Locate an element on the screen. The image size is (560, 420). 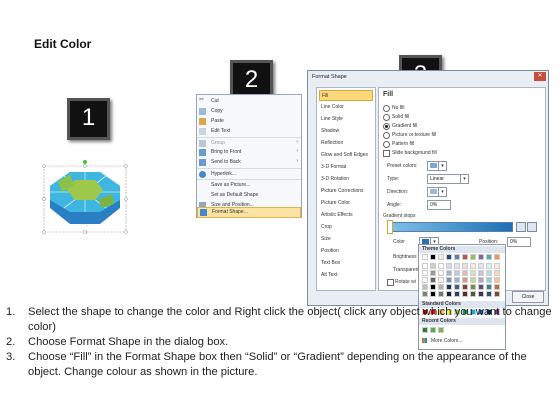
nav-item-shadow: Shadow is located at coordinates (346, 131).